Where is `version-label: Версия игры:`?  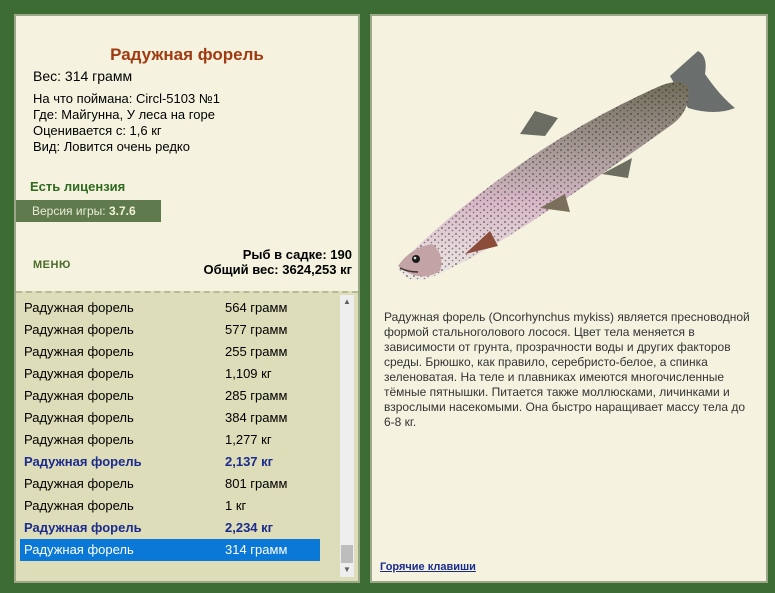
version-label: Версия игры: is located at coordinates (69, 211).